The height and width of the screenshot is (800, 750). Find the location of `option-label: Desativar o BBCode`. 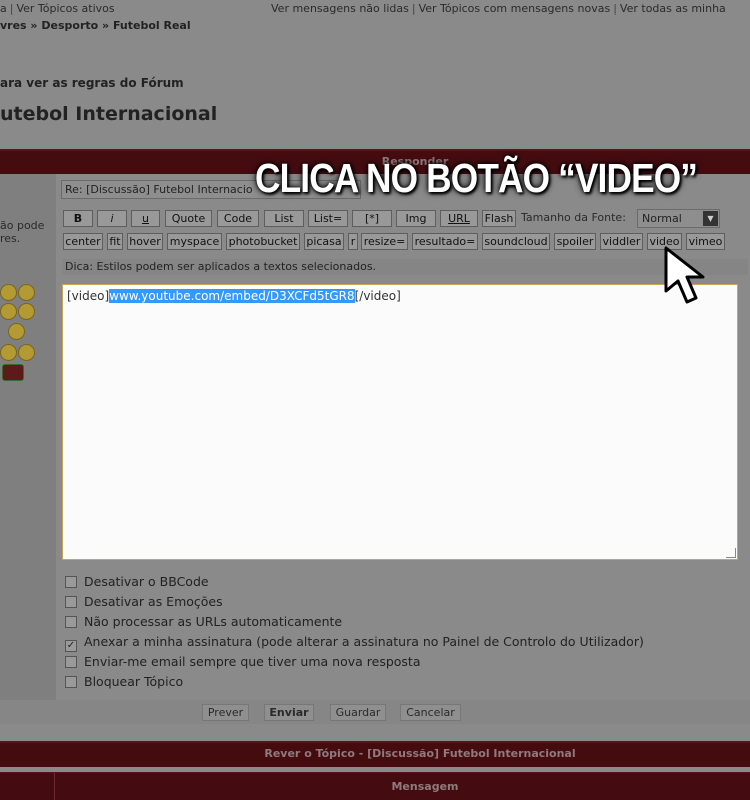

option-label: Desativar o BBCode is located at coordinates (146, 581).